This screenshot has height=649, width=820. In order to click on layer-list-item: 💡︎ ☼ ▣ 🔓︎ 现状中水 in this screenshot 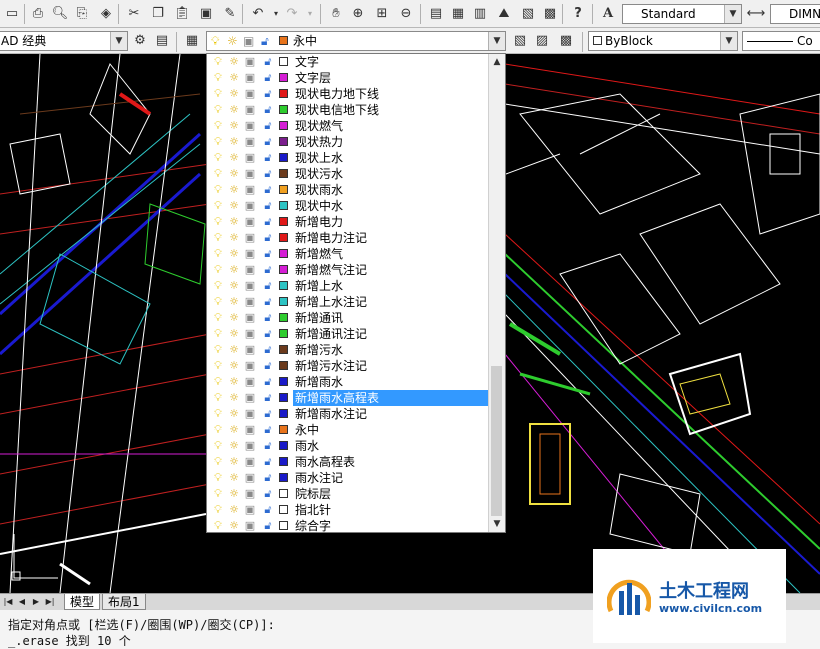, I will do `click(348, 206)`.